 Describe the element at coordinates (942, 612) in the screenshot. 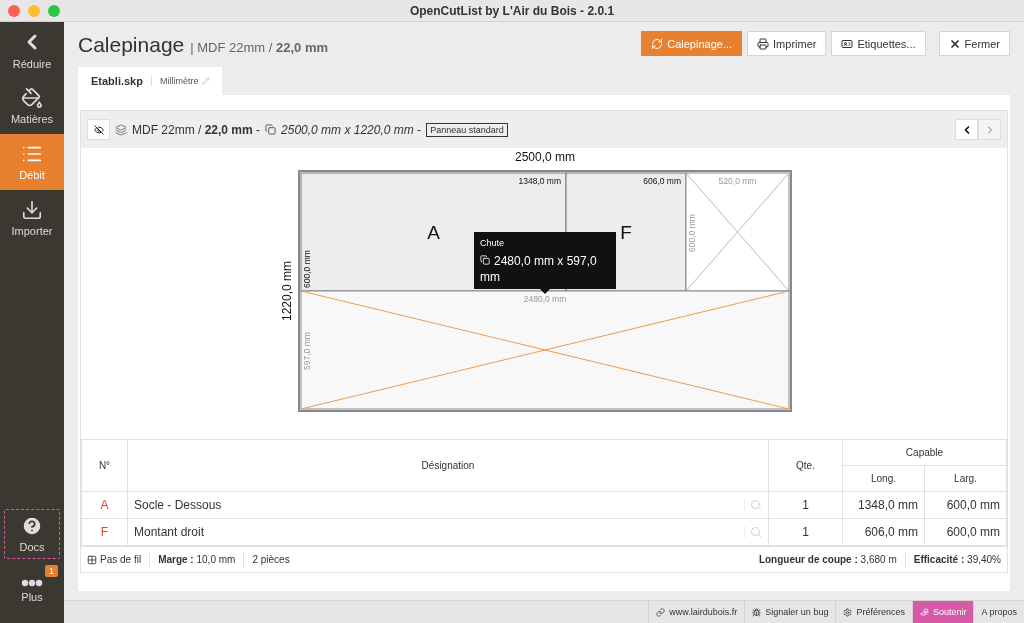

I see `status-button: Soutenir` at that location.